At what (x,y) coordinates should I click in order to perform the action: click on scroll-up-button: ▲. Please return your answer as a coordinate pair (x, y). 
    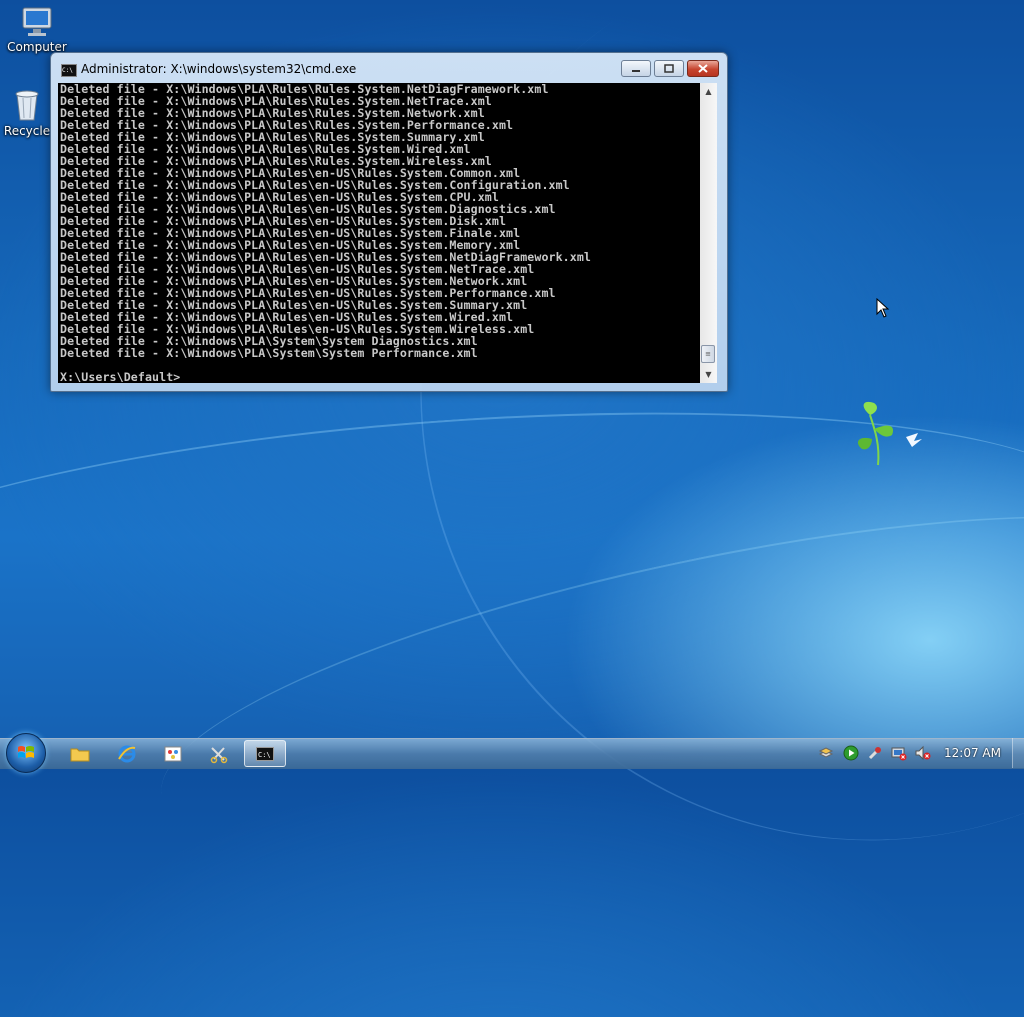
    Looking at the image, I should click on (708, 91).